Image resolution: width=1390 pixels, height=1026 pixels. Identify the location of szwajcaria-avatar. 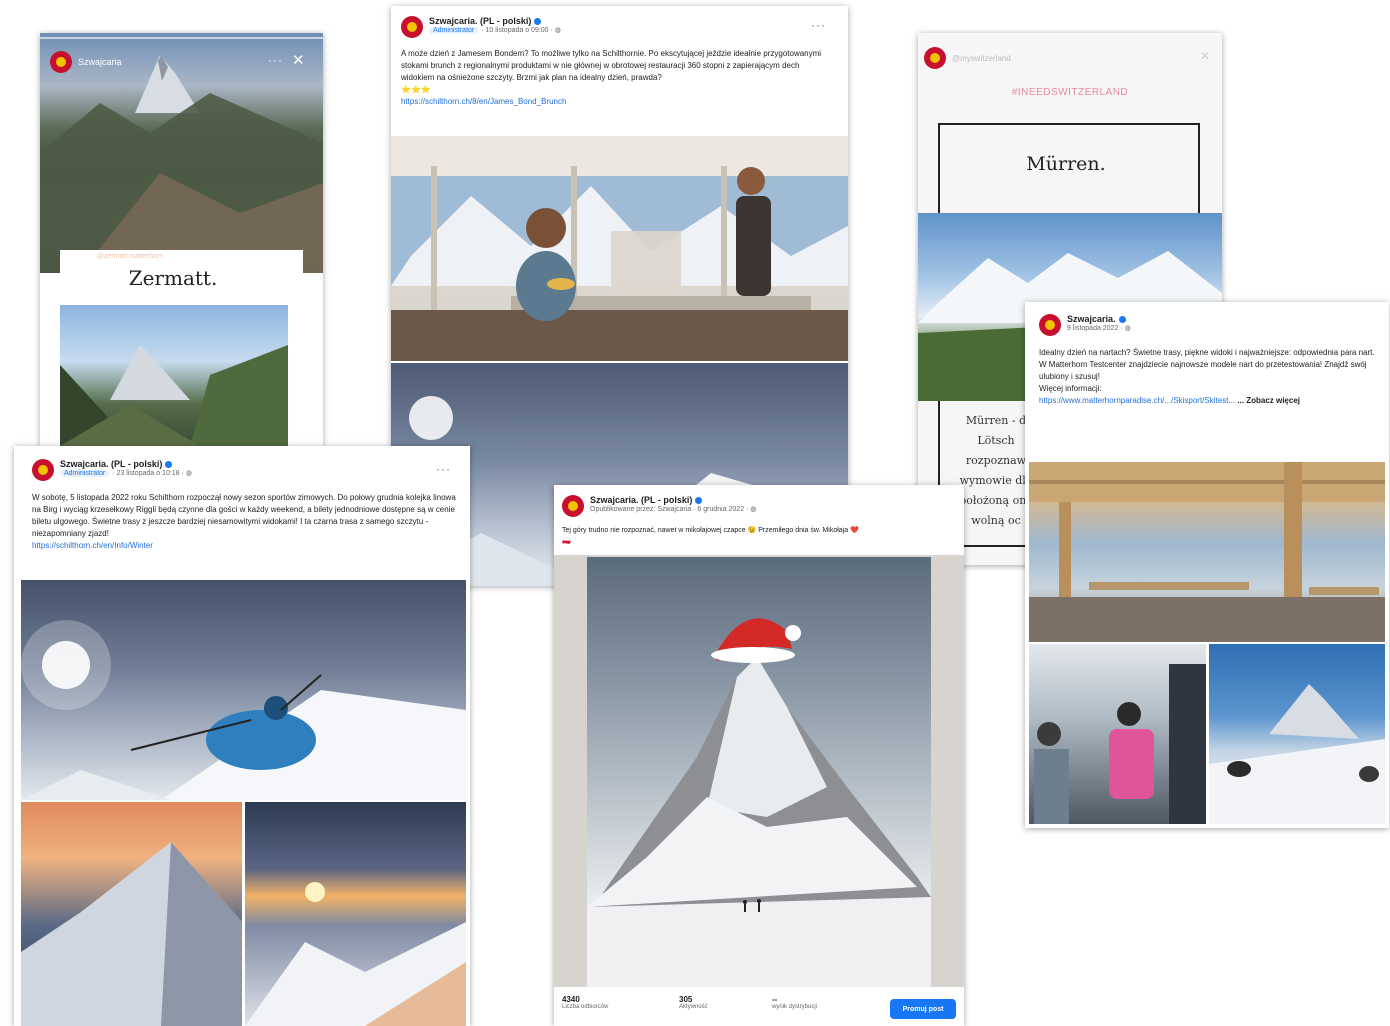
(61, 62).